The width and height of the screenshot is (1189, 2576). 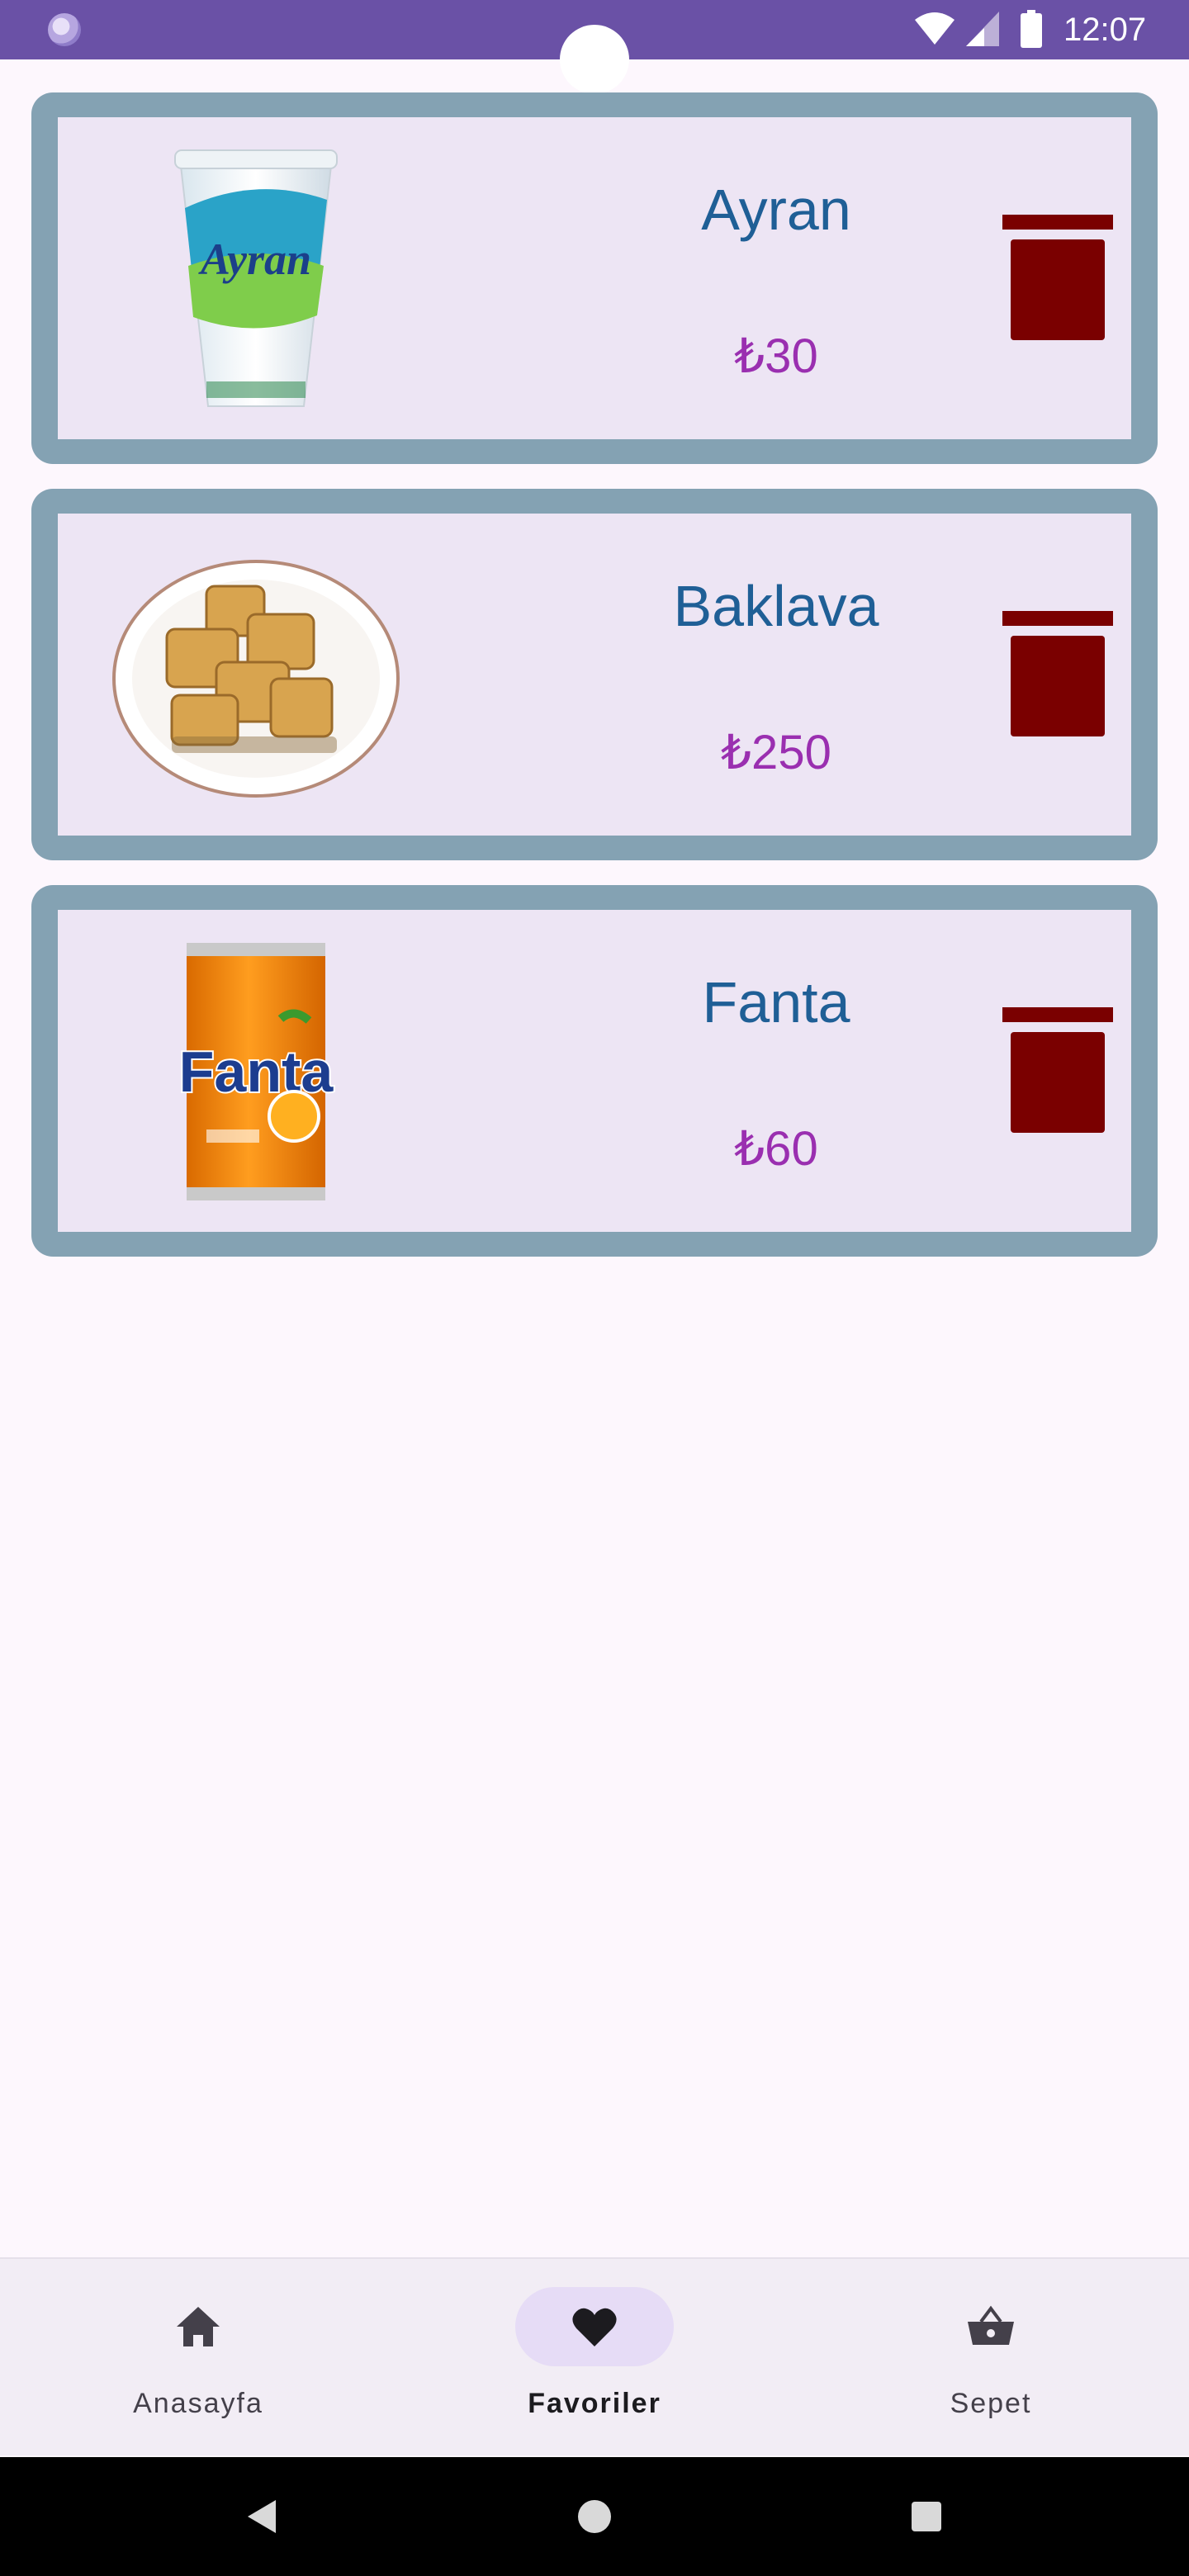 What do you see at coordinates (991, 2325) in the screenshot?
I see `basket-icon` at bounding box center [991, 2325].